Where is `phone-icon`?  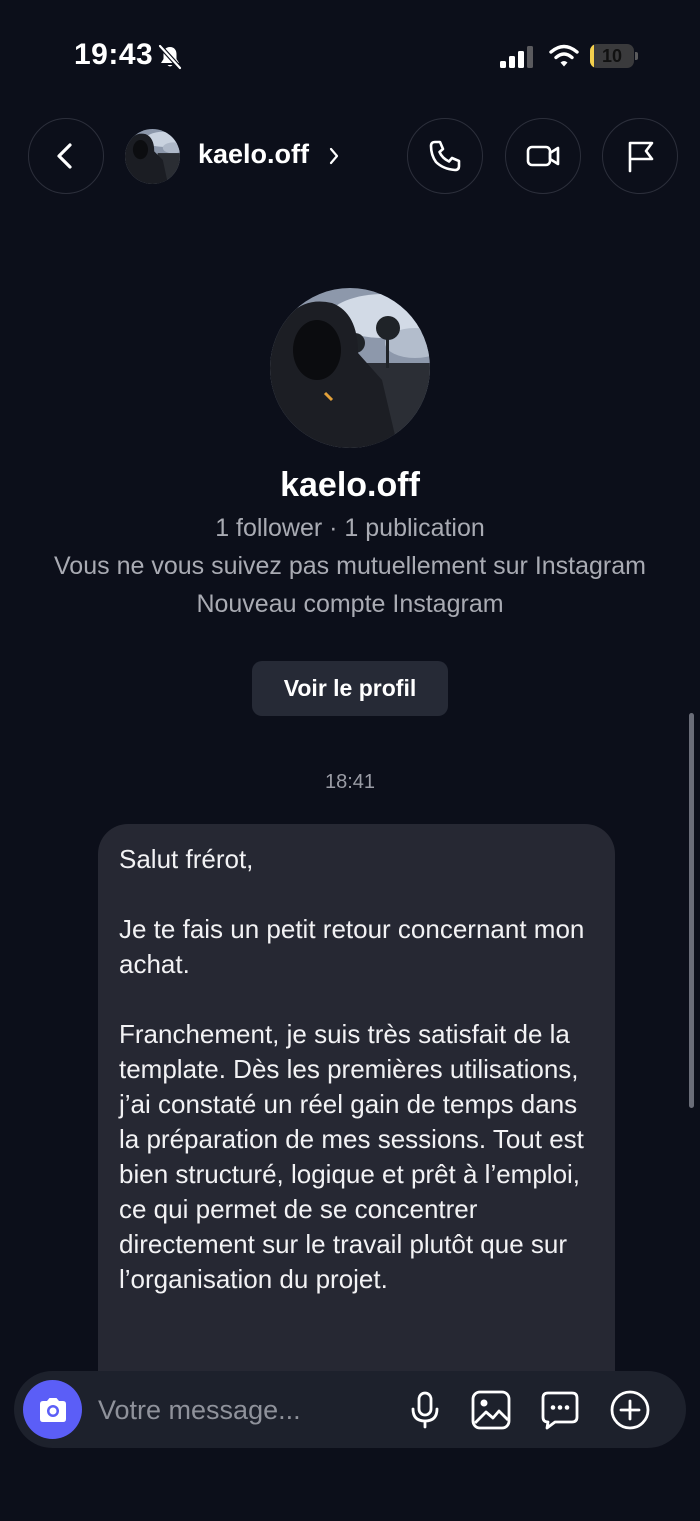 phone-icon is located at coordinates (445, 156).